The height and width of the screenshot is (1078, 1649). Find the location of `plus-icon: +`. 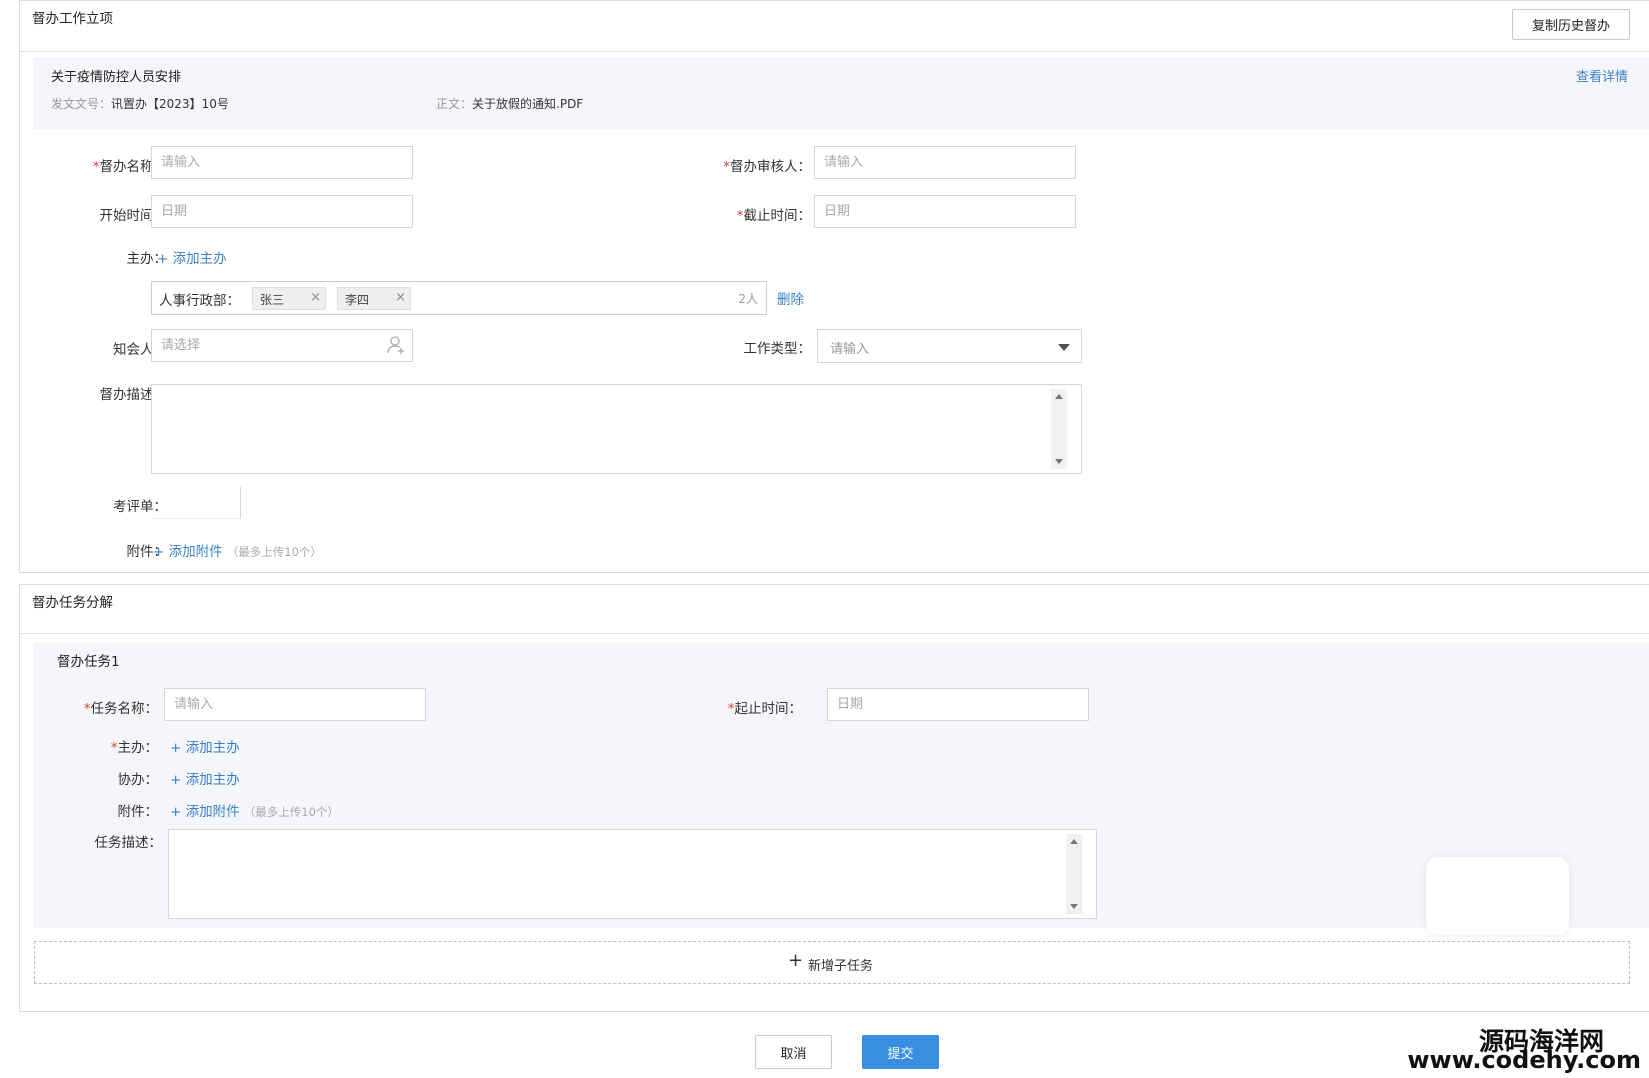

plus-icon: + is located at coordinates (796, 960).